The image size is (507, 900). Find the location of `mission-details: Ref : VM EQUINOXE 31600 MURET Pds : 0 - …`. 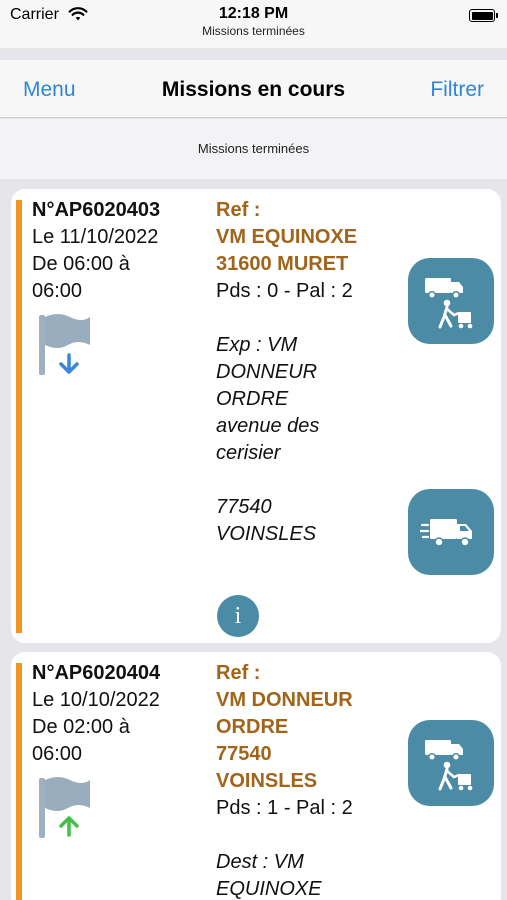

mission-details: Ref : VM EQUINOXE 31600 MURET Pds : 0 - … is located at coordinates (311, 372).